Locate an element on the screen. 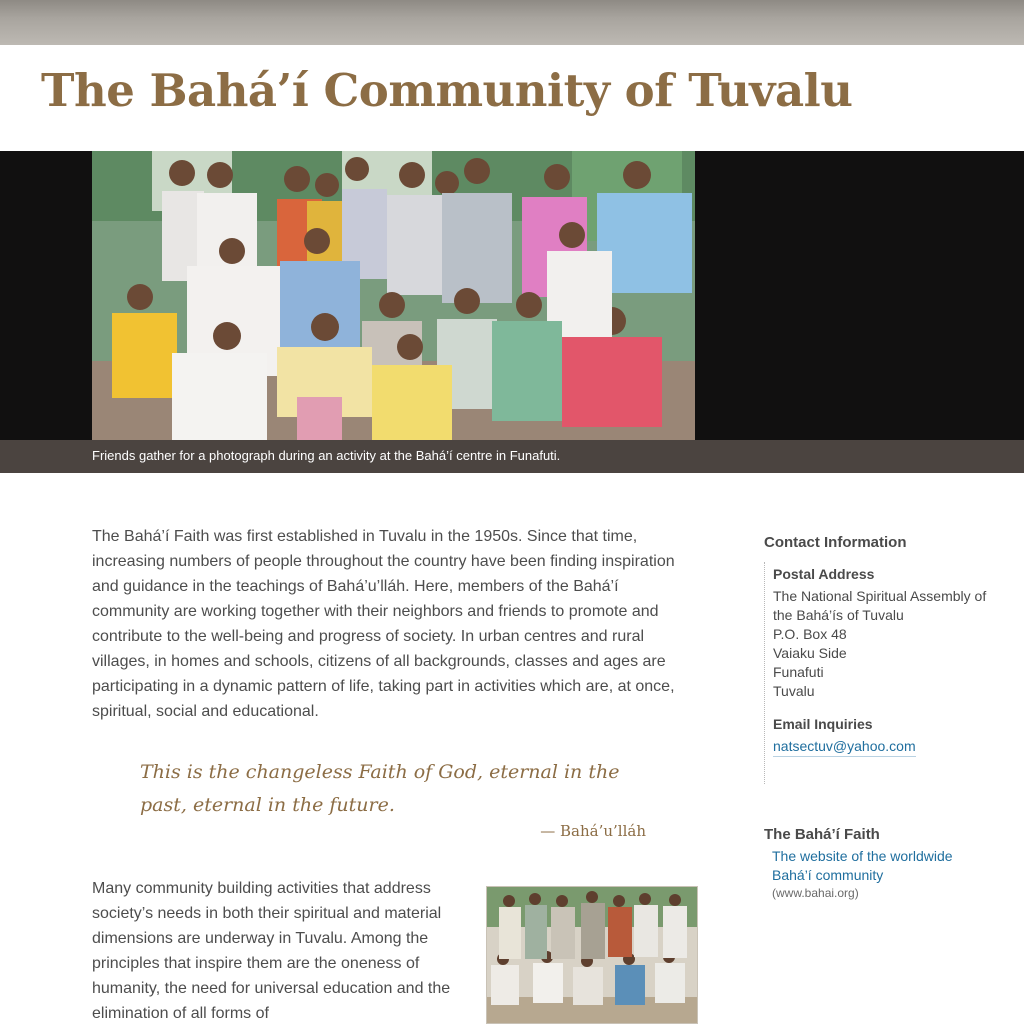 The image size is (1024, 1024). address-line: Tuvalu is located at coordinates (794, 691).